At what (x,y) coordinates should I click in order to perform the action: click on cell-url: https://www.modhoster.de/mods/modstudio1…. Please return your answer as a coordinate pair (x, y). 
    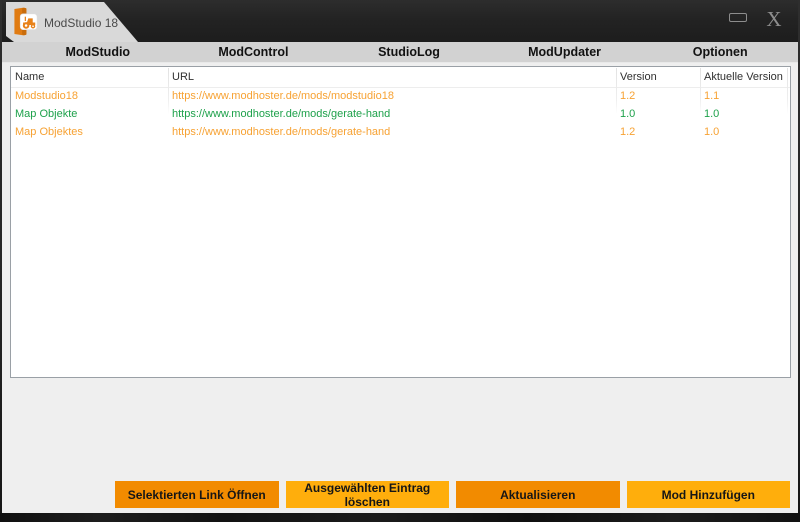
    Looking at the image, I should click on (283, 96).